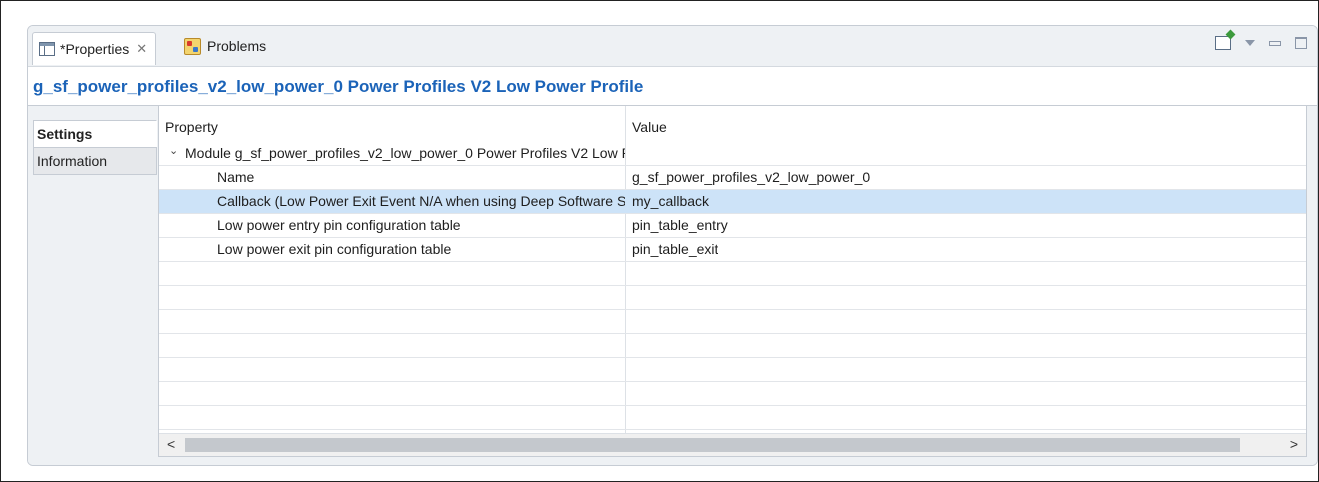 The image size is (1319, 482). Describe the element at coordinates (192, 46) in the screenshot. I see `problems-icon` at that location.